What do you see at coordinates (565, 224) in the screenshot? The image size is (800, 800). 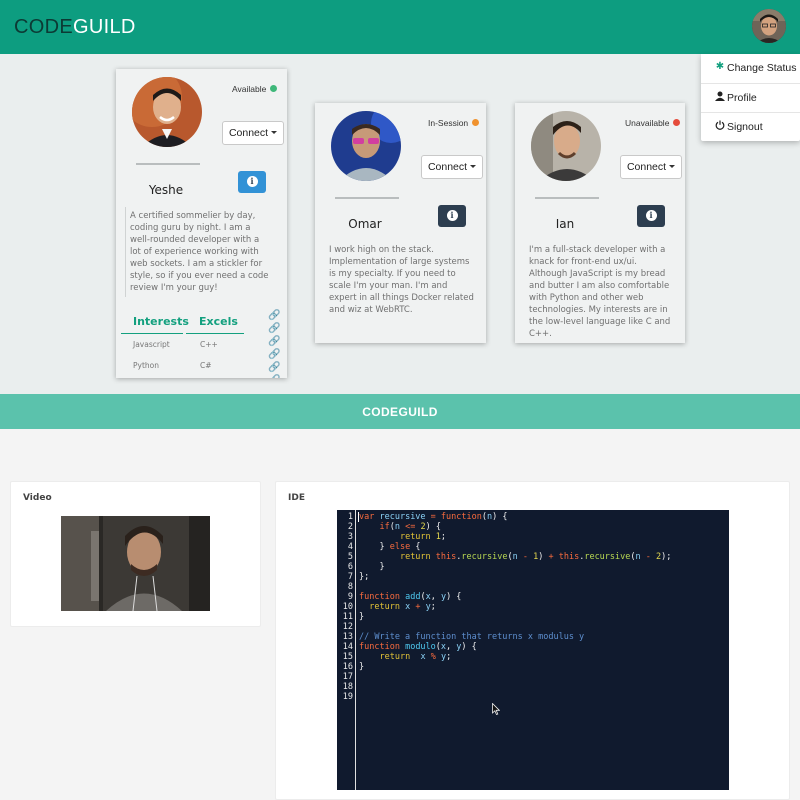 I see `profile-name: Ian` at bounding box center [565, 224].